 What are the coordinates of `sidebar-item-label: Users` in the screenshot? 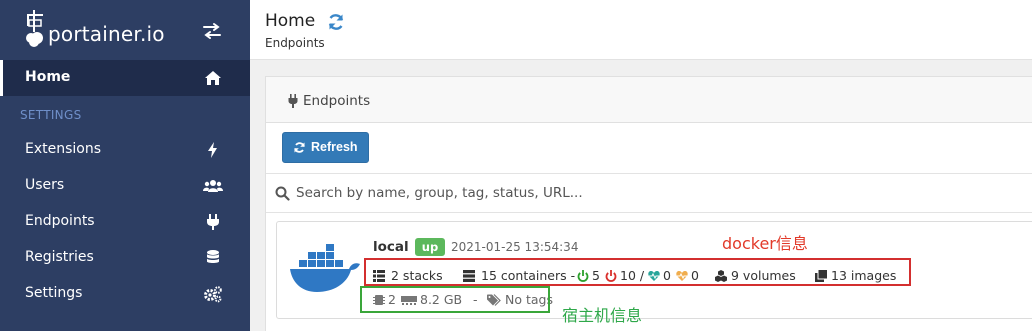 It's located at (45, 185).